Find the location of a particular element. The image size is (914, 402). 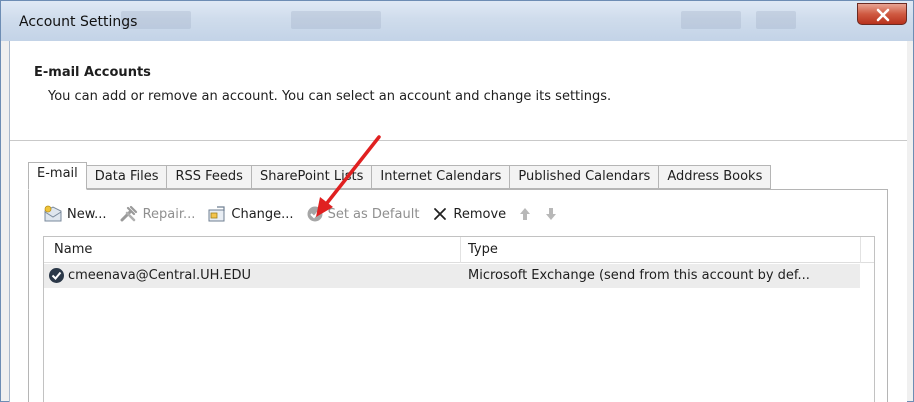

set-as-default-label: Set as Default is located at coordinates (373, 214).